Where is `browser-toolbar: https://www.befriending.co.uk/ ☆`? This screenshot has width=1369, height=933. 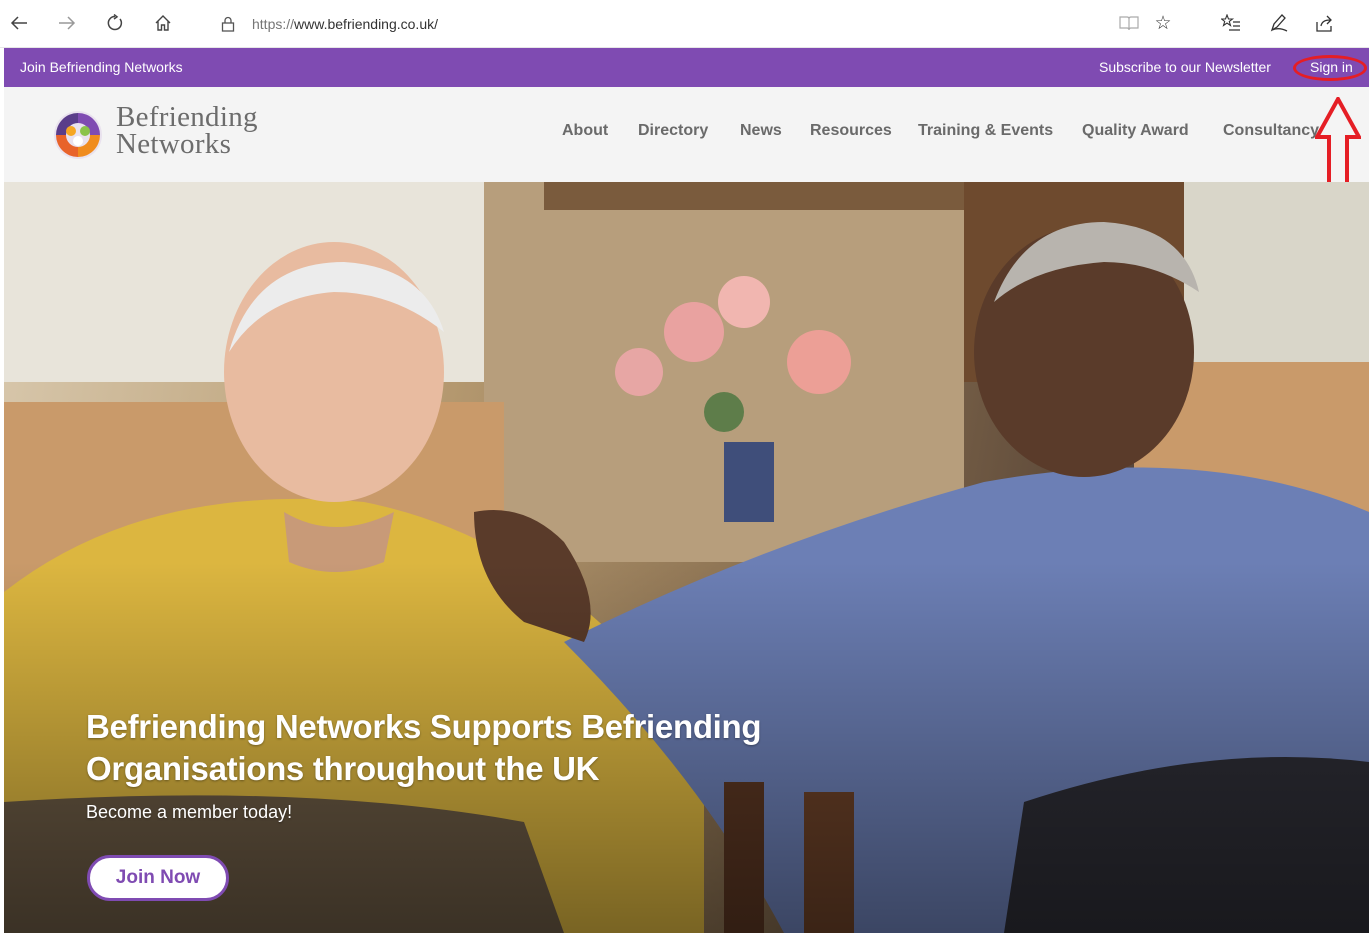
browser-toolbar: https://www.befriending.co.uk/ ☆ is located at coordinates (684, 24).